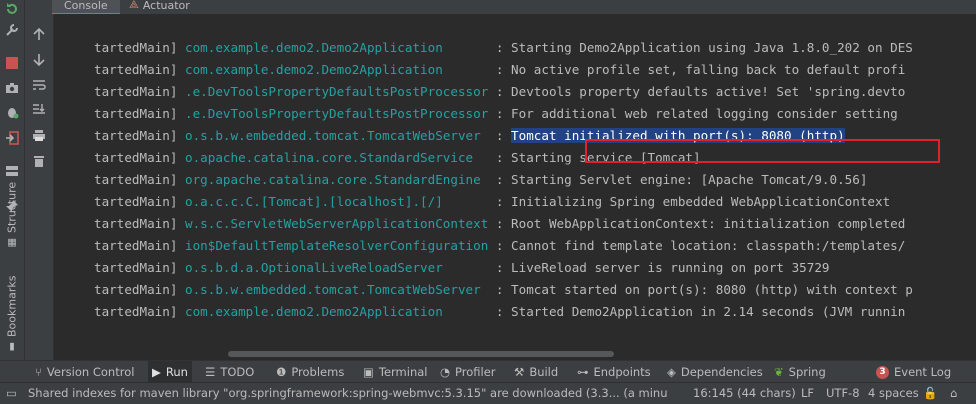  What do you see at coordinates (12, 63) in the screenshot?
I see `stop-icon` at bounding box center [12, 63].